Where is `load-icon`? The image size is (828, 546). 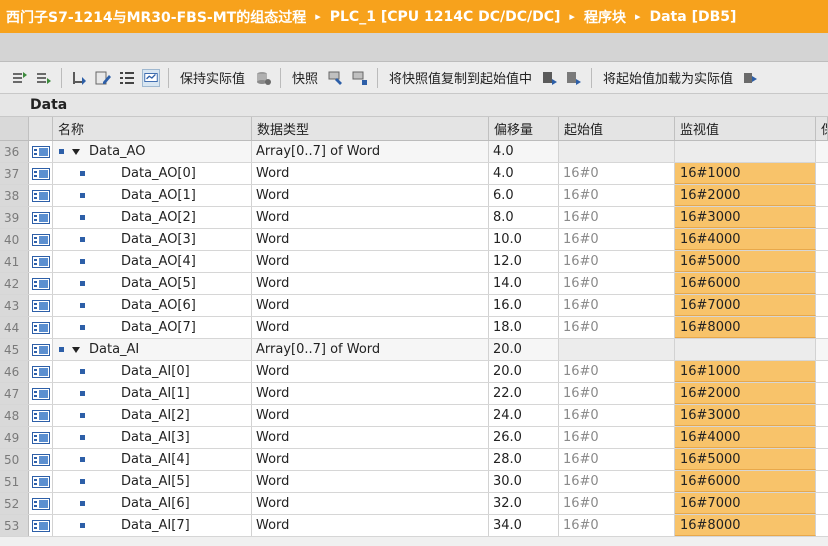 load-icon is located at coordinates (751, 78).